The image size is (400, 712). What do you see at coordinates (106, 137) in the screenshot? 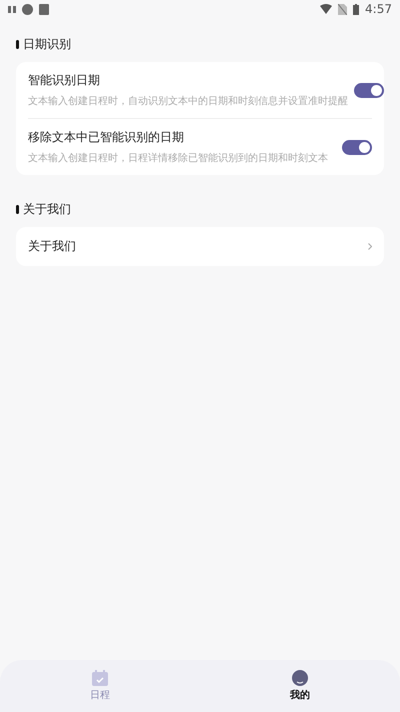
I see `setting-label: 移除文本中已智能识别的日期` at bounding box center [106, 137].